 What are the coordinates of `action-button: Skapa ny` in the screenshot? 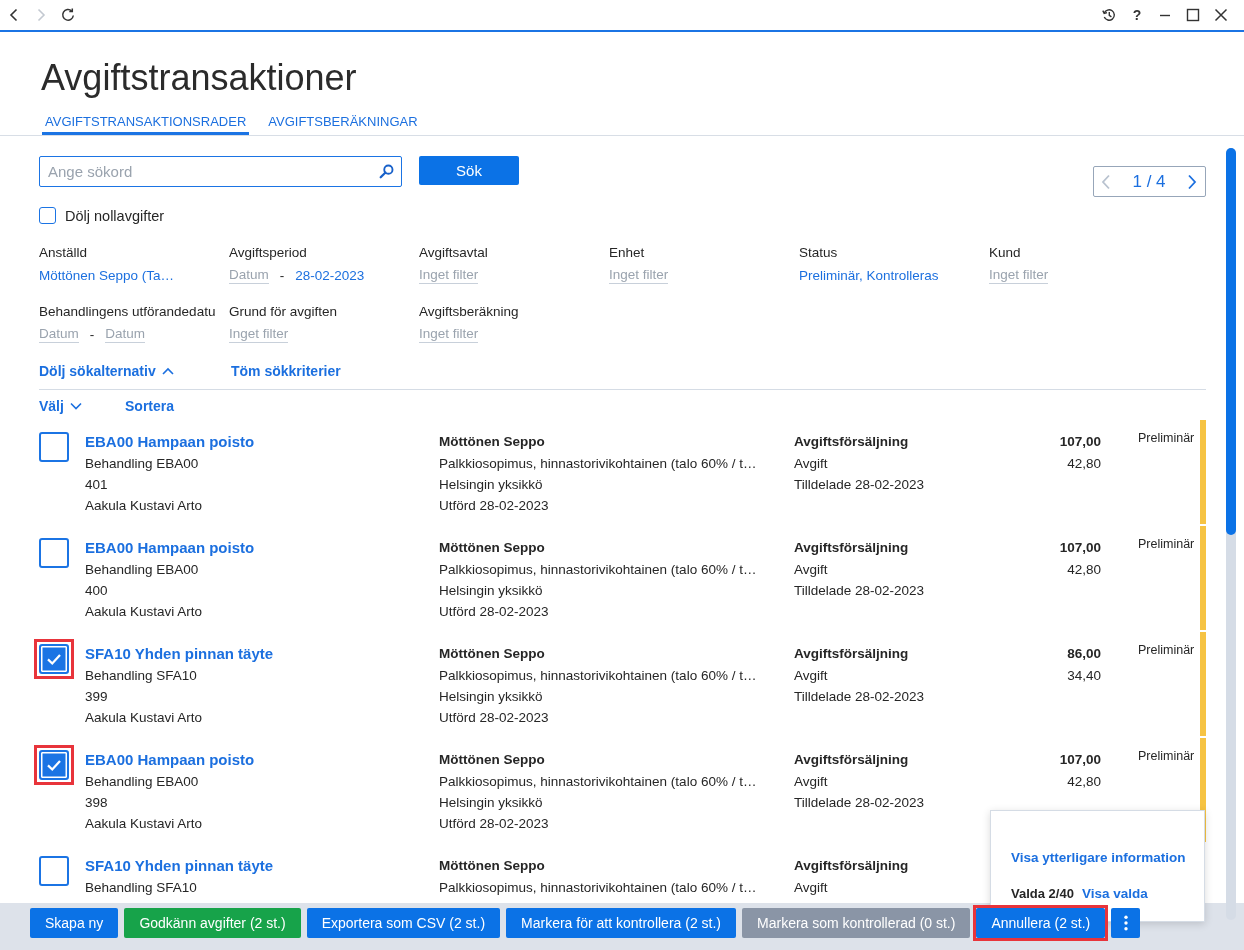 It's located at (74, 923).